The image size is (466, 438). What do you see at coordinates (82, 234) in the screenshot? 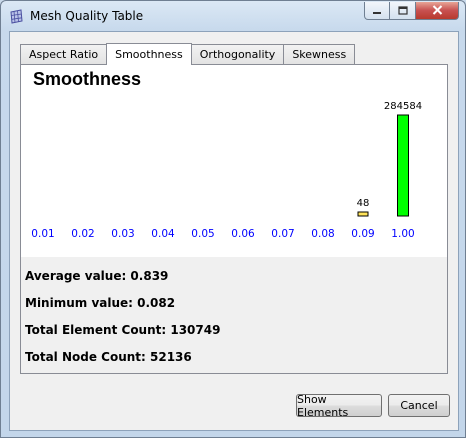
I see `x-tick-label: 0.02` at bounding box center [82, 234].